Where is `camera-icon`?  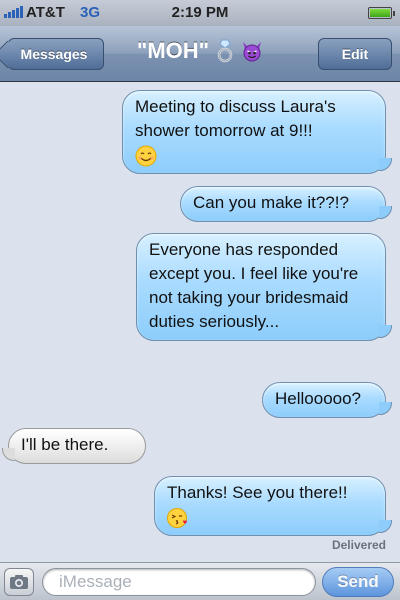 camera-icon is located at coordinates (19, 582).